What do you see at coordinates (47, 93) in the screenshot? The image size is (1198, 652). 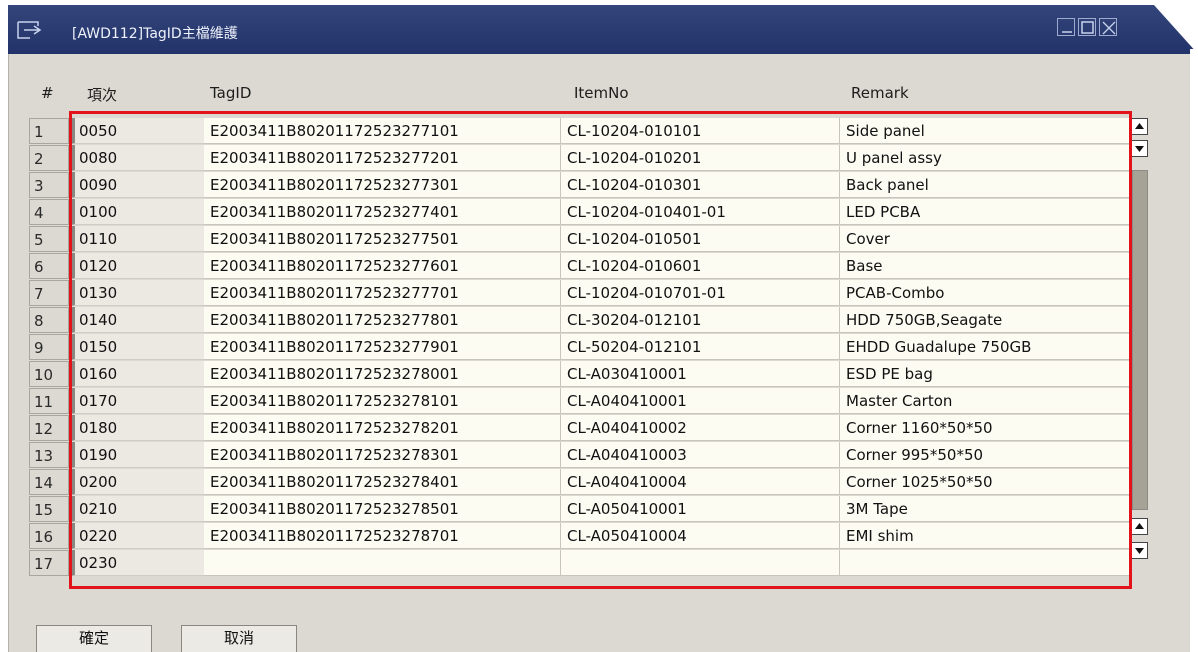 I see `column-header-num: #` at bounding box center [47, 93].